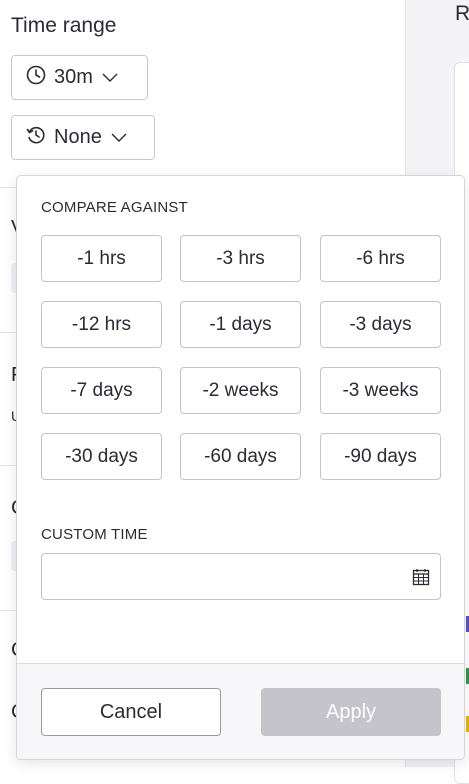 The height and width of the screenshot is (784, 469). What do you see at coordinates (101, 258) in the screenshot?
I see `compare-option: -1 hrs` at bounding box center [101, 258].